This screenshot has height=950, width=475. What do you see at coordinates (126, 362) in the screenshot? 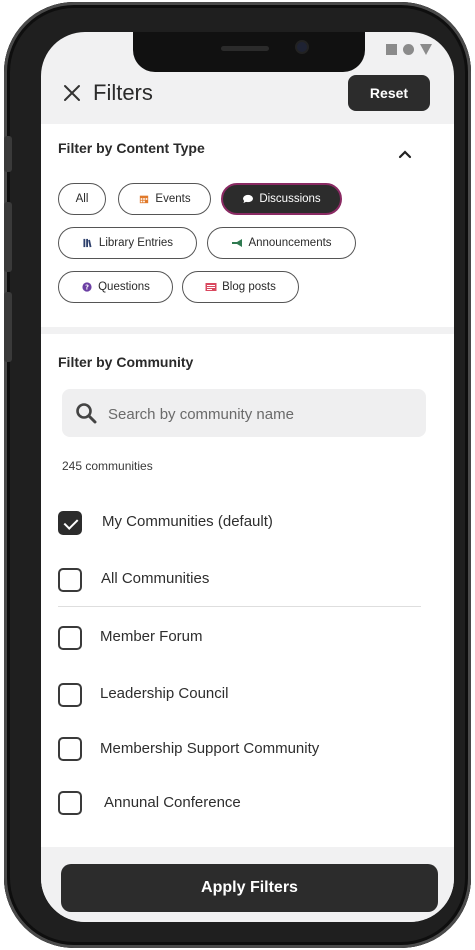
I see `community-title: Filter by Community` at bounding box center [126, 362].